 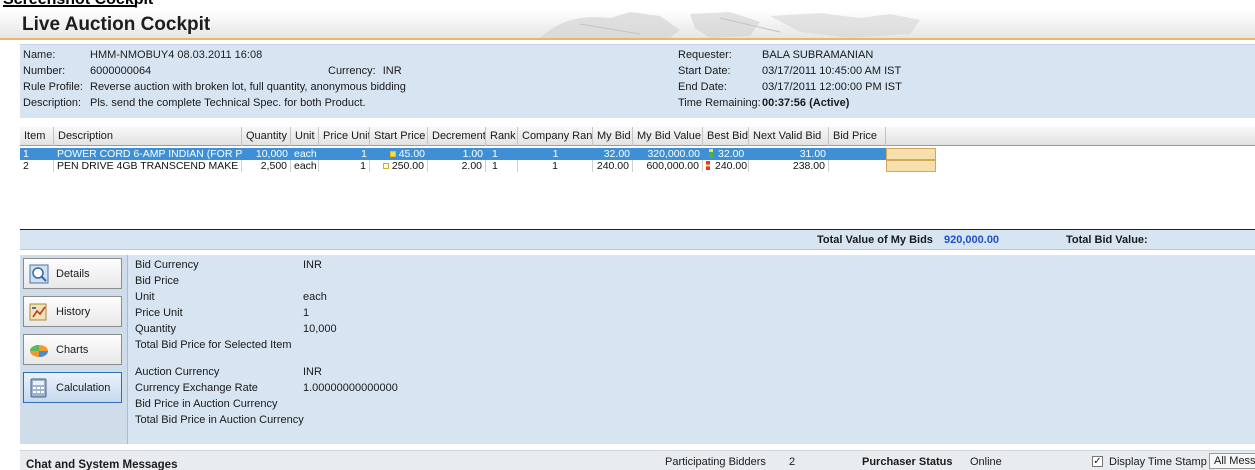 I want to click on col-header-description: Description, so click(x=148, y=136).